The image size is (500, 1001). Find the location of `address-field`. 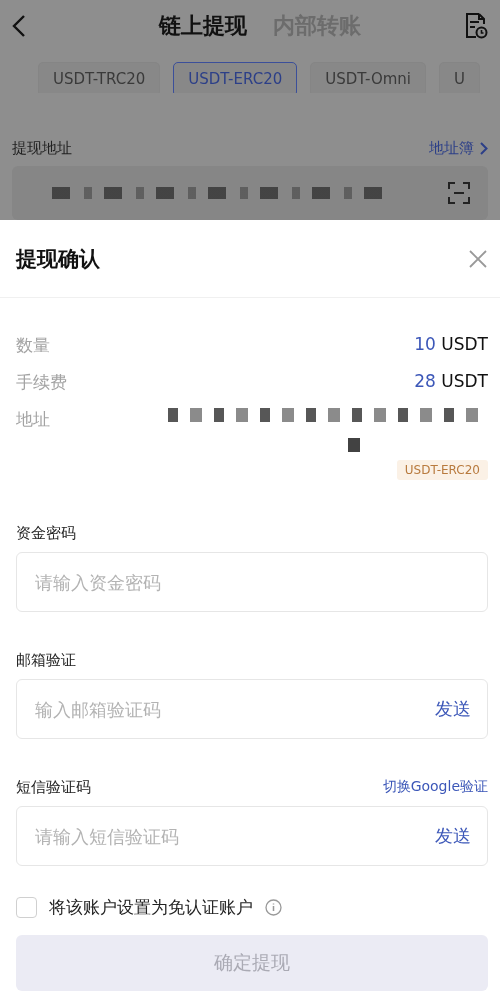

address-field is located at coordinates (250, 193).